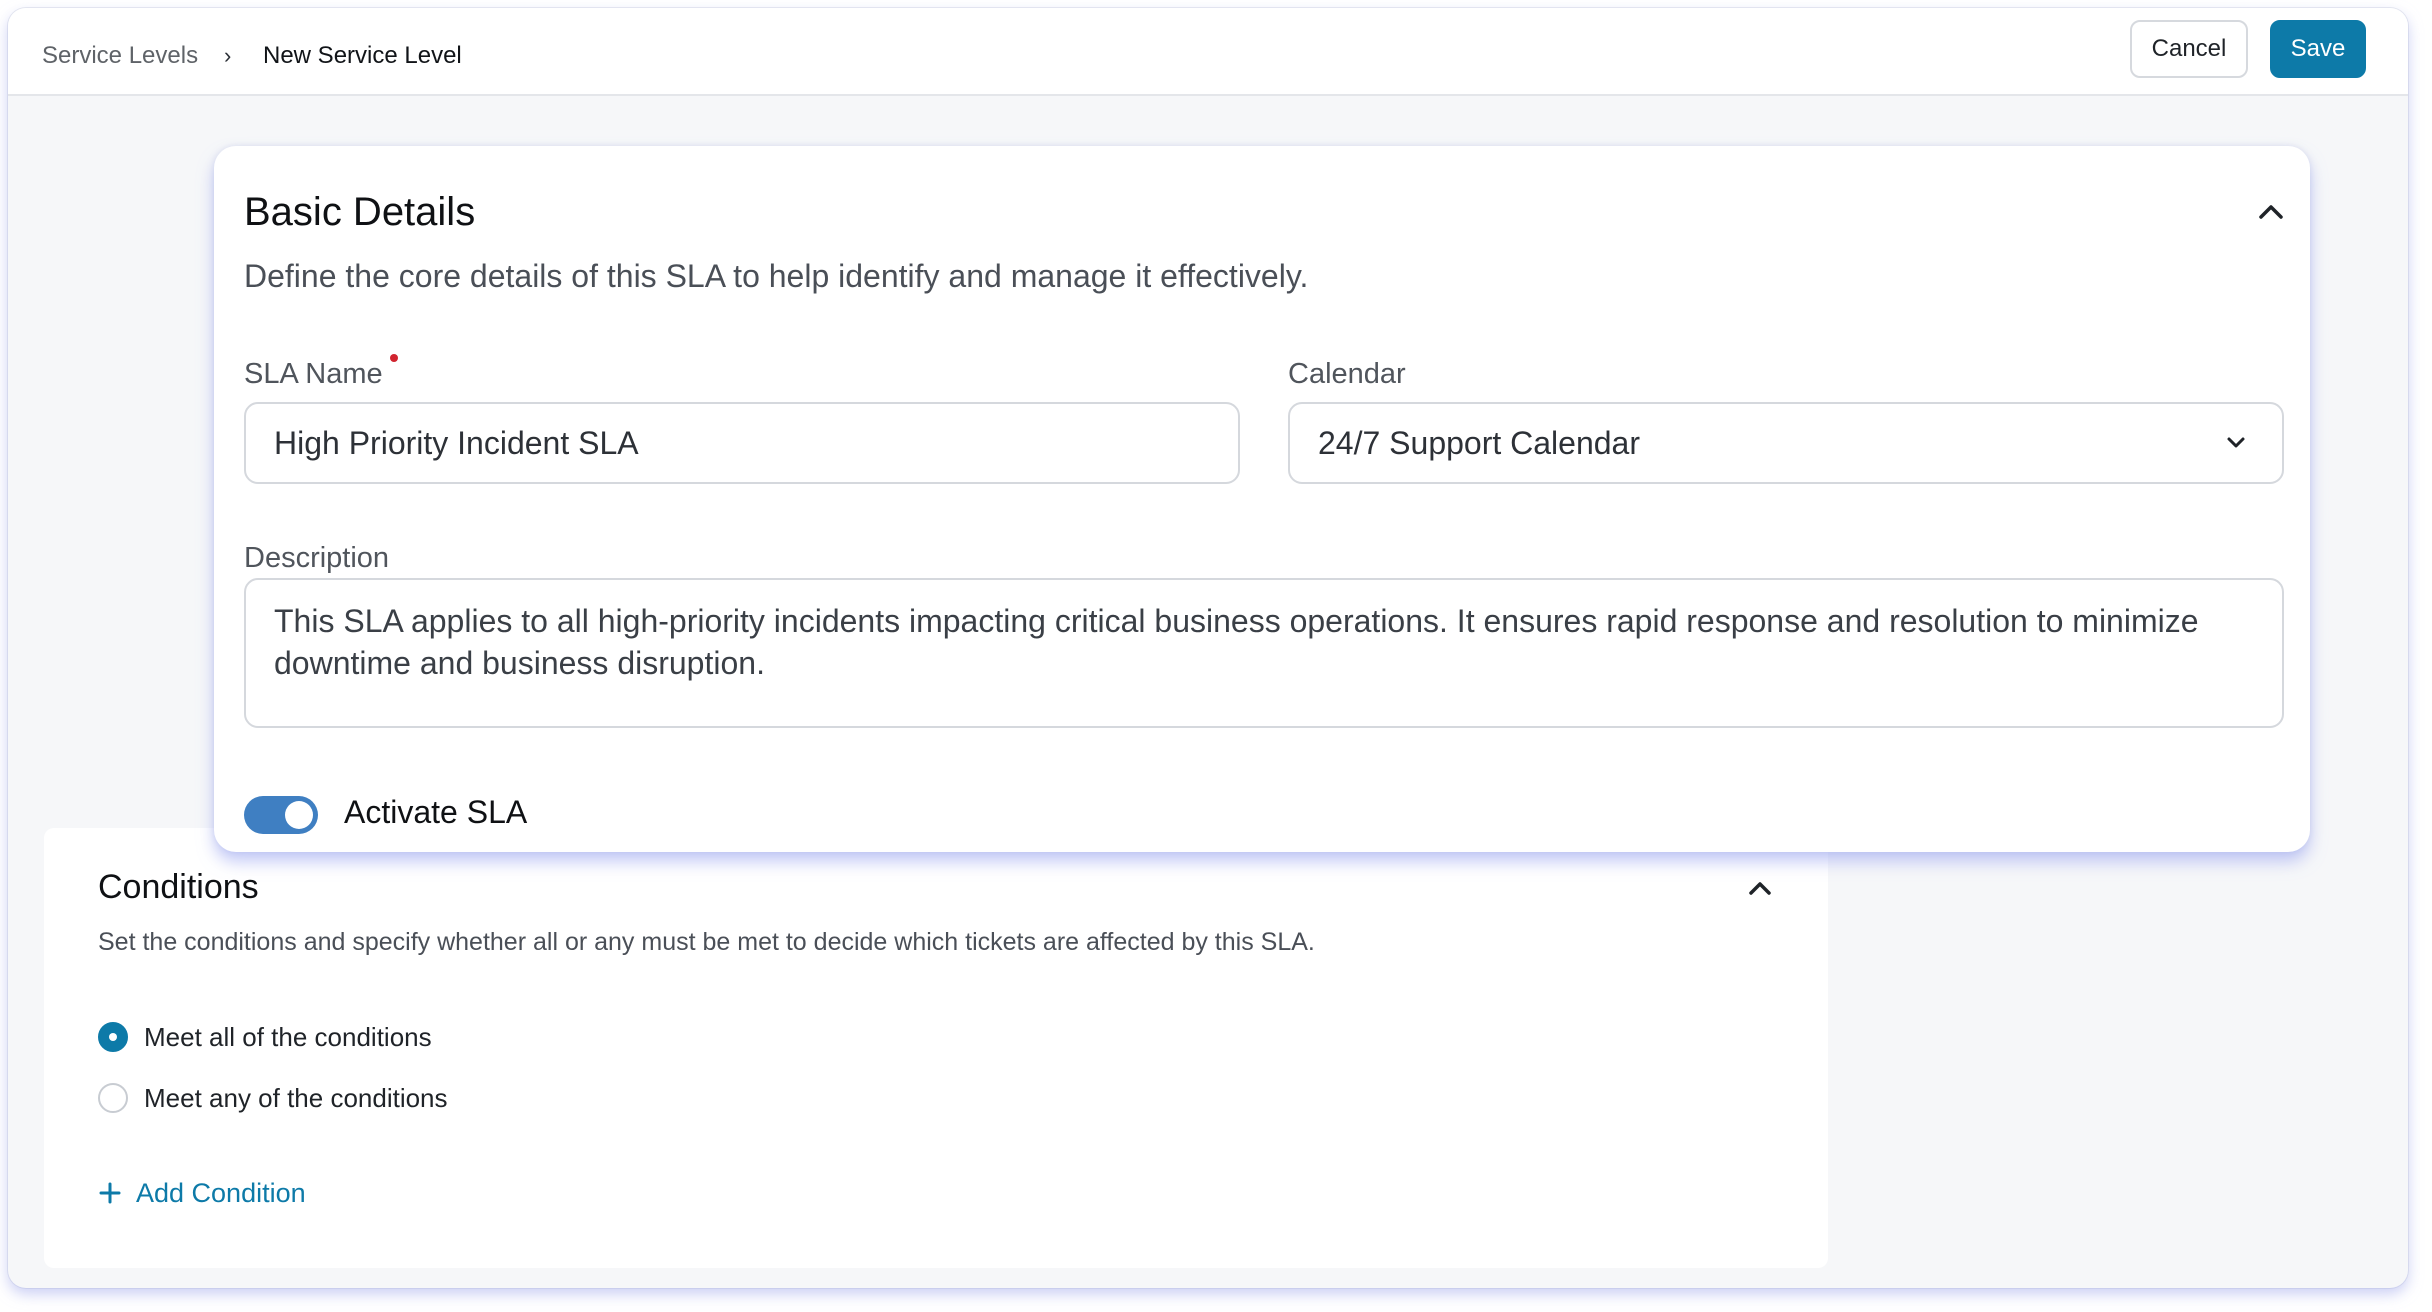  What do you see at coordinates (2236, 442) in the screenshot?
I see `chevron-down-icon` at bounding box center [2236, 442].